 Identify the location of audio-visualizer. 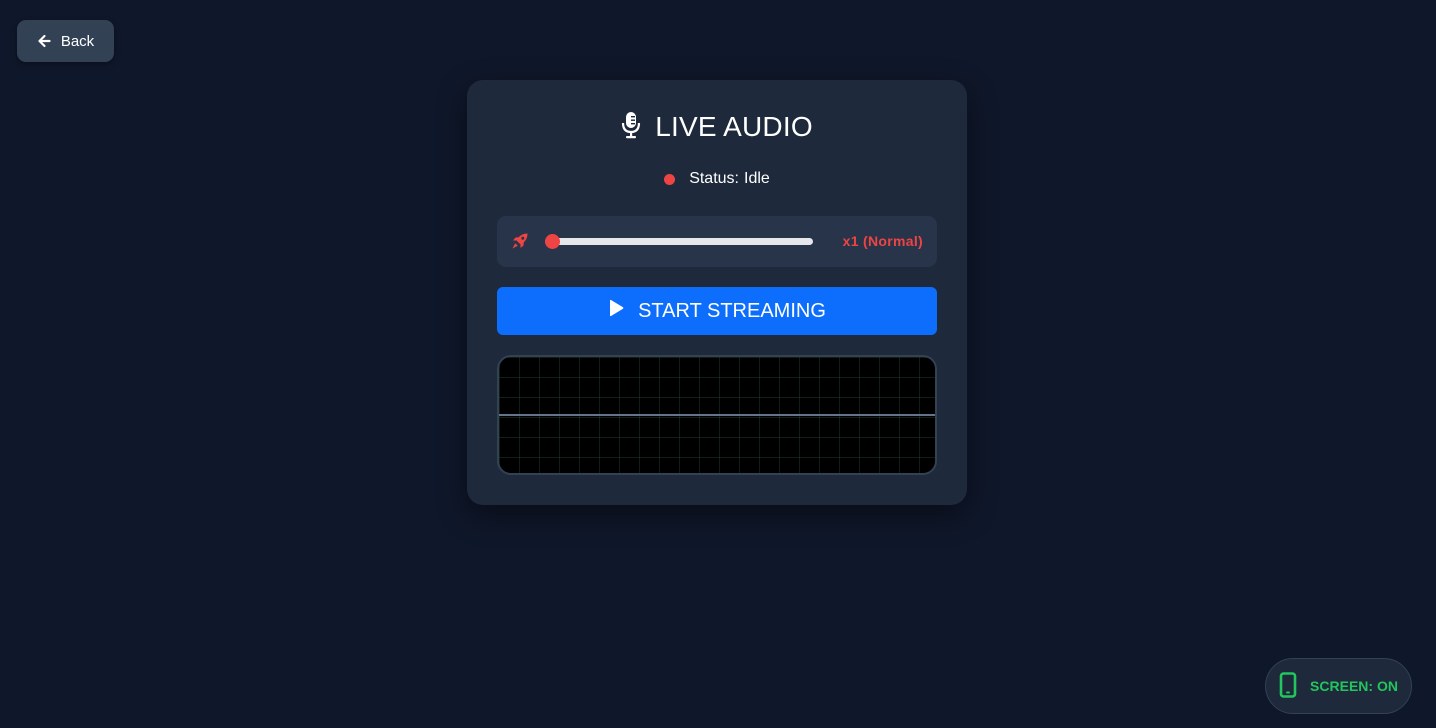
(717, 415).